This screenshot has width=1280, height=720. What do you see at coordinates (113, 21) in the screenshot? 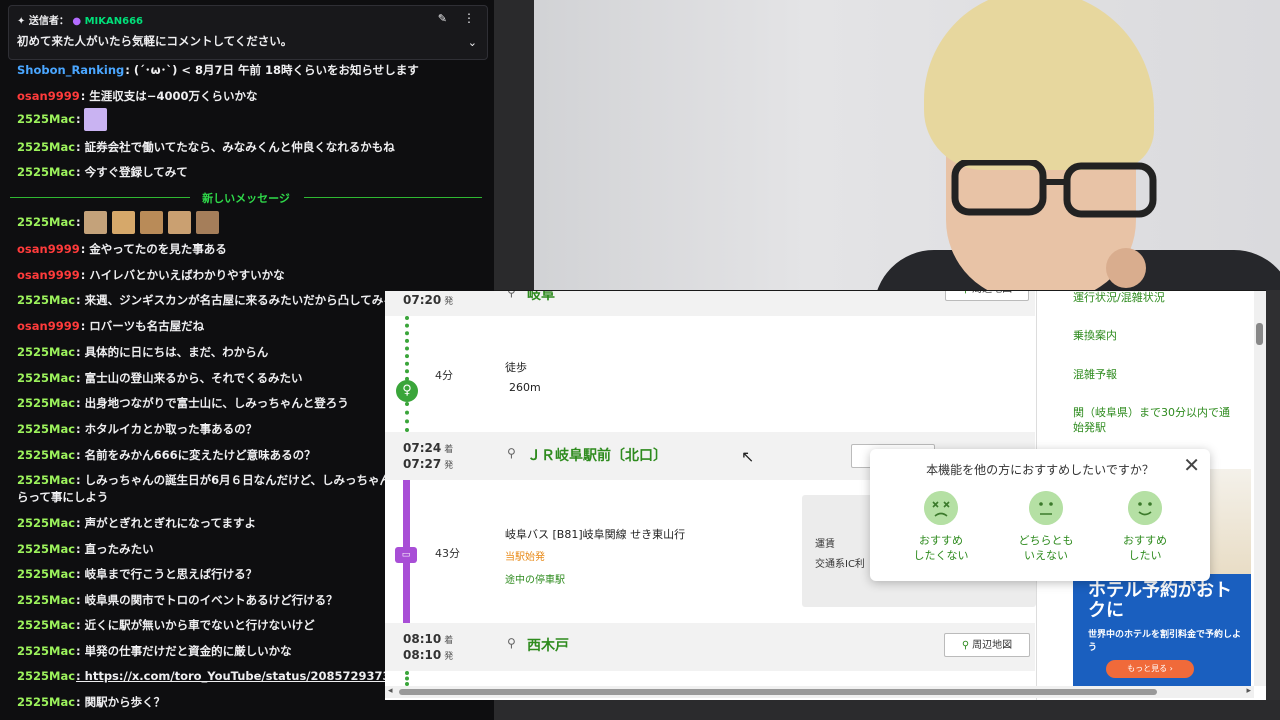
I see `pinned-sender-name: MIKAN666` at bounding box center [113, 21].